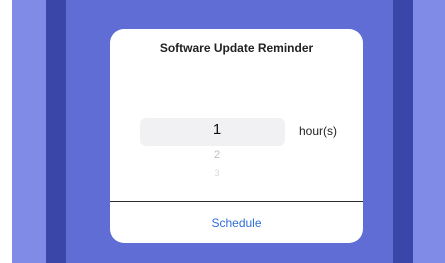 Image resolution: width=445 pixels, height=263 pixels. What do you see at coordinates (429, 131) in the screenshot?
I see `background-right-band` at bounding box center [429, 131].